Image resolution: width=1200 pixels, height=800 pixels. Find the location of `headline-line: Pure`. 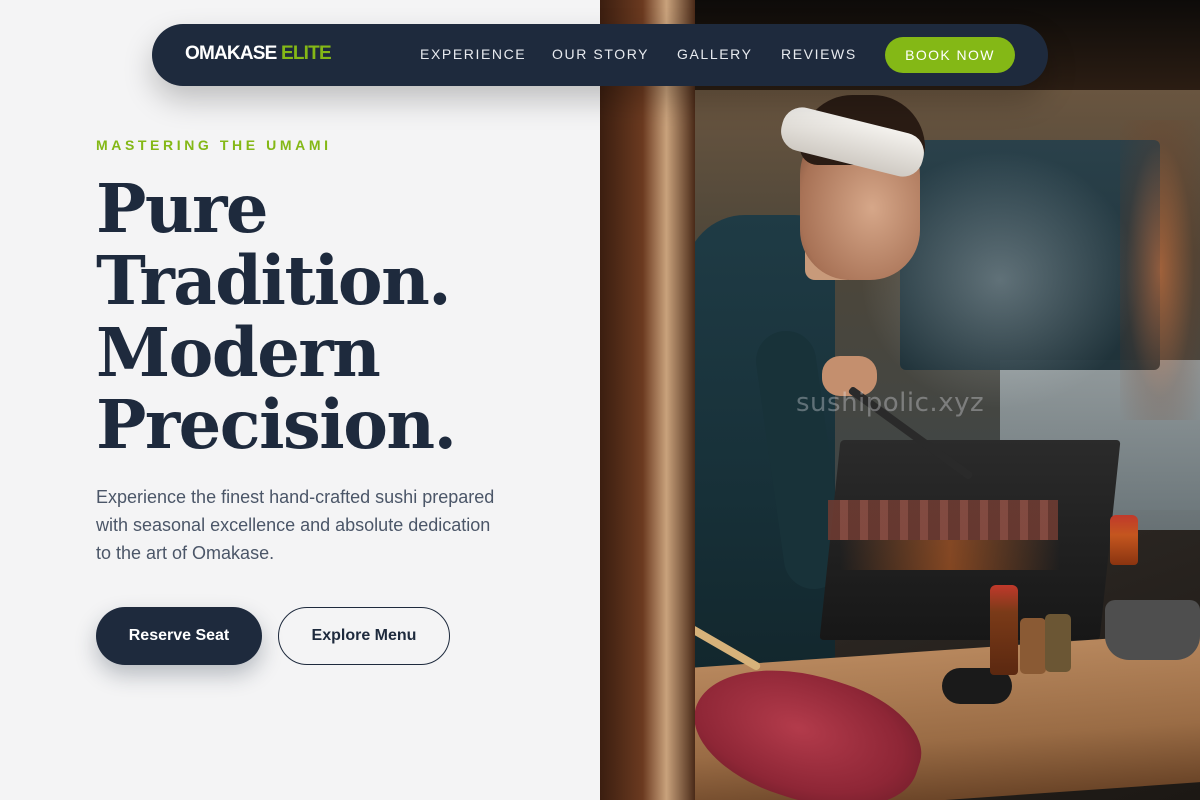

headline-line: Pure is located at coordinates (182, 208).